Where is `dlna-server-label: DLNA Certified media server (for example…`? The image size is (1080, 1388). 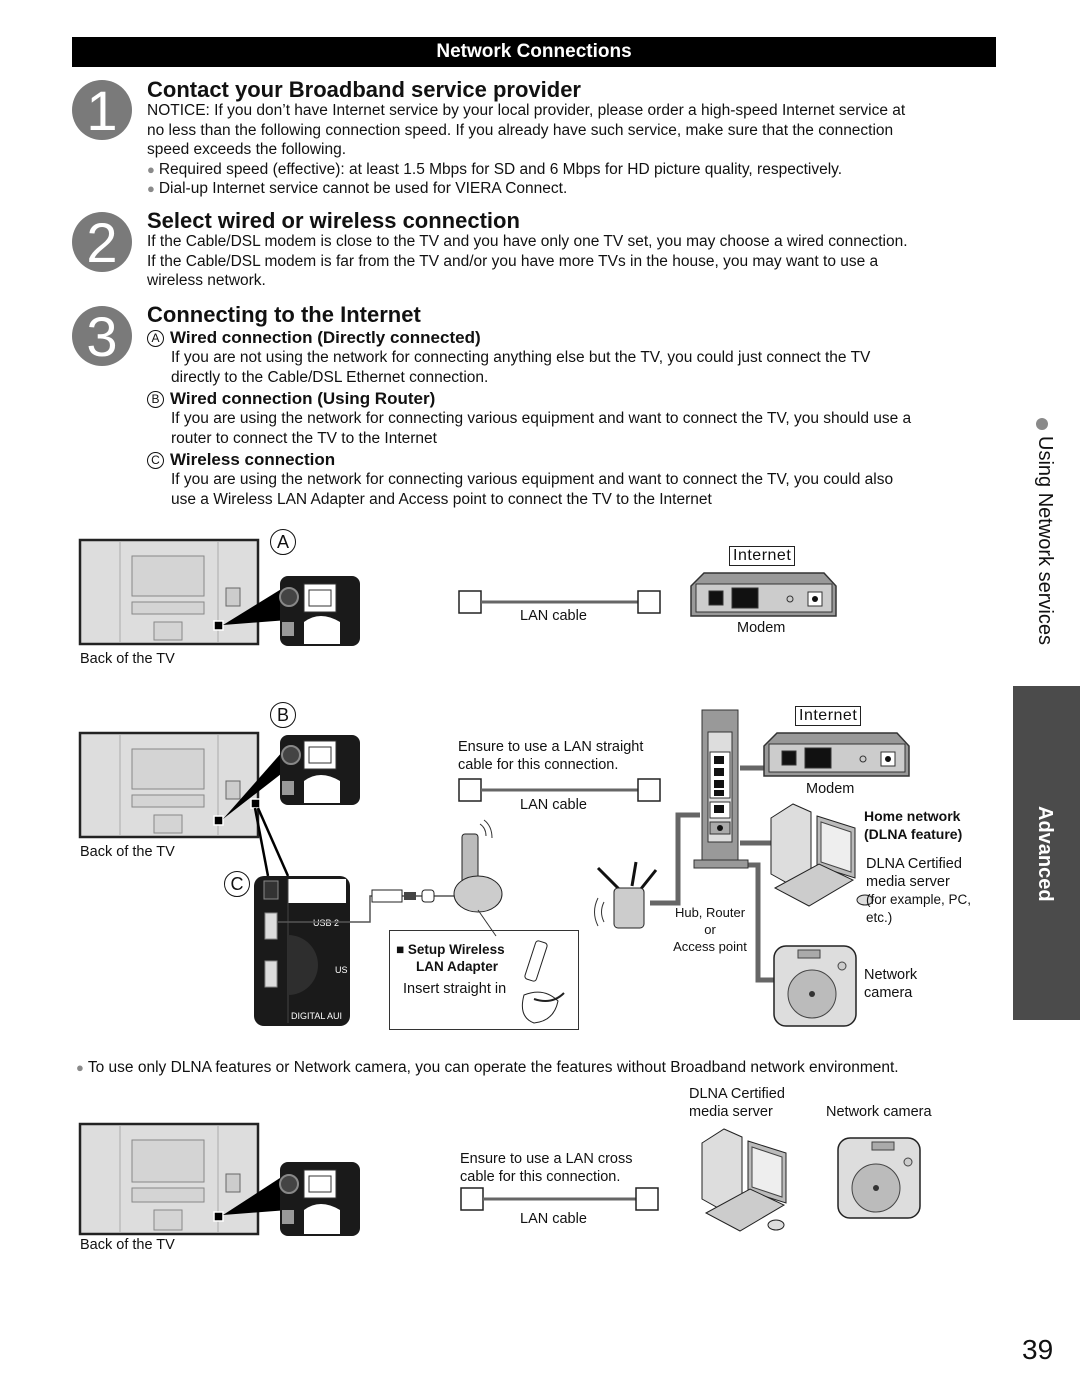 dlna-server-label: DLNA Certified media server (for example… is located at coordinates (918, 891).